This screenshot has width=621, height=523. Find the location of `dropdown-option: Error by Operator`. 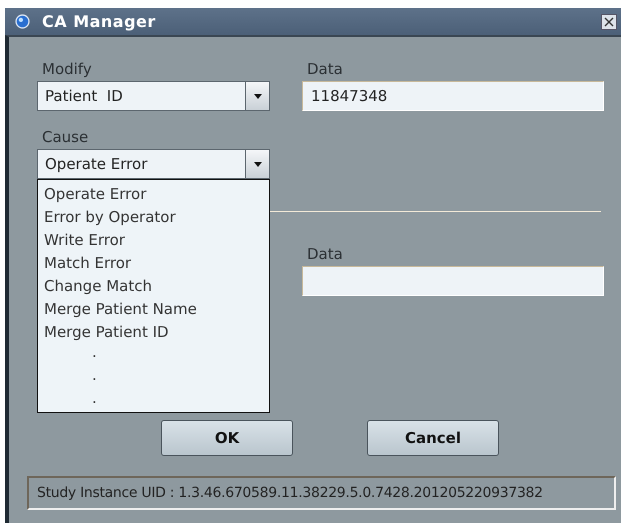

dropdown-option: Error by Operator is located at coordinates (156, 217).